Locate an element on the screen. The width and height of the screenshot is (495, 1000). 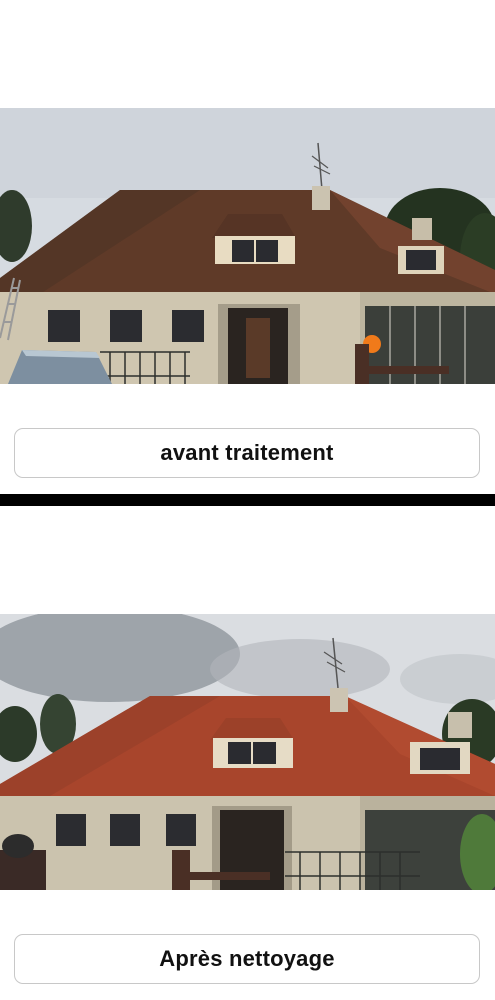
after-caption-button: Après nettoyage is located at coordinates (247, 959).